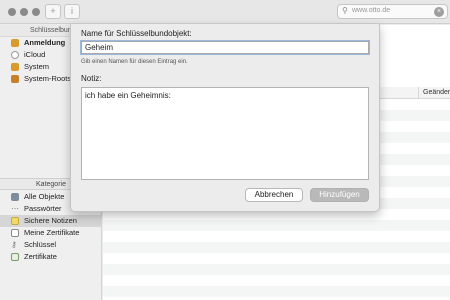 This screenshot has width=450, height=300. Describe the element at coordinates (35, 54) in the screenshot. I see `sidebar-item-label: iCloud` at that location.